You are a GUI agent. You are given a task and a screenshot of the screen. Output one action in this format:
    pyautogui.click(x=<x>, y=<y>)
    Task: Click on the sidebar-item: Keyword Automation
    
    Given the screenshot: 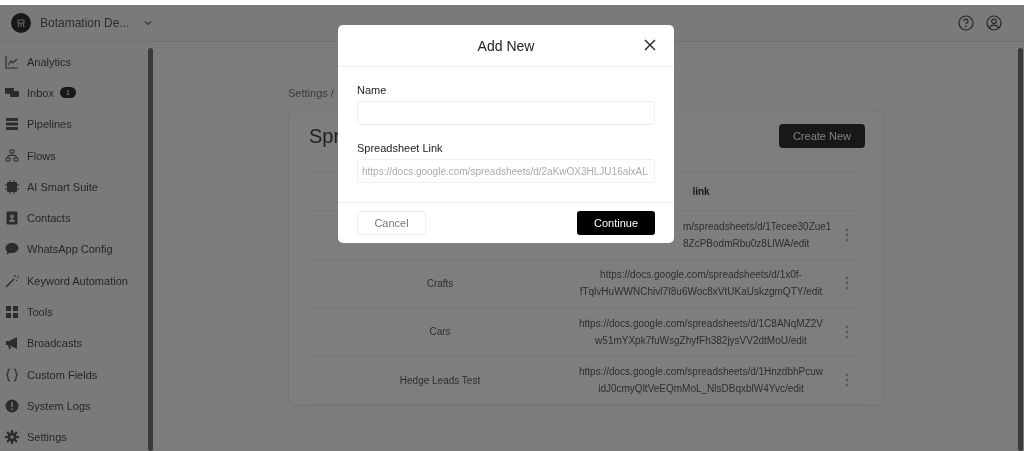 What is the action you would take?
    pyautogui.click(x=74, y=281)
    